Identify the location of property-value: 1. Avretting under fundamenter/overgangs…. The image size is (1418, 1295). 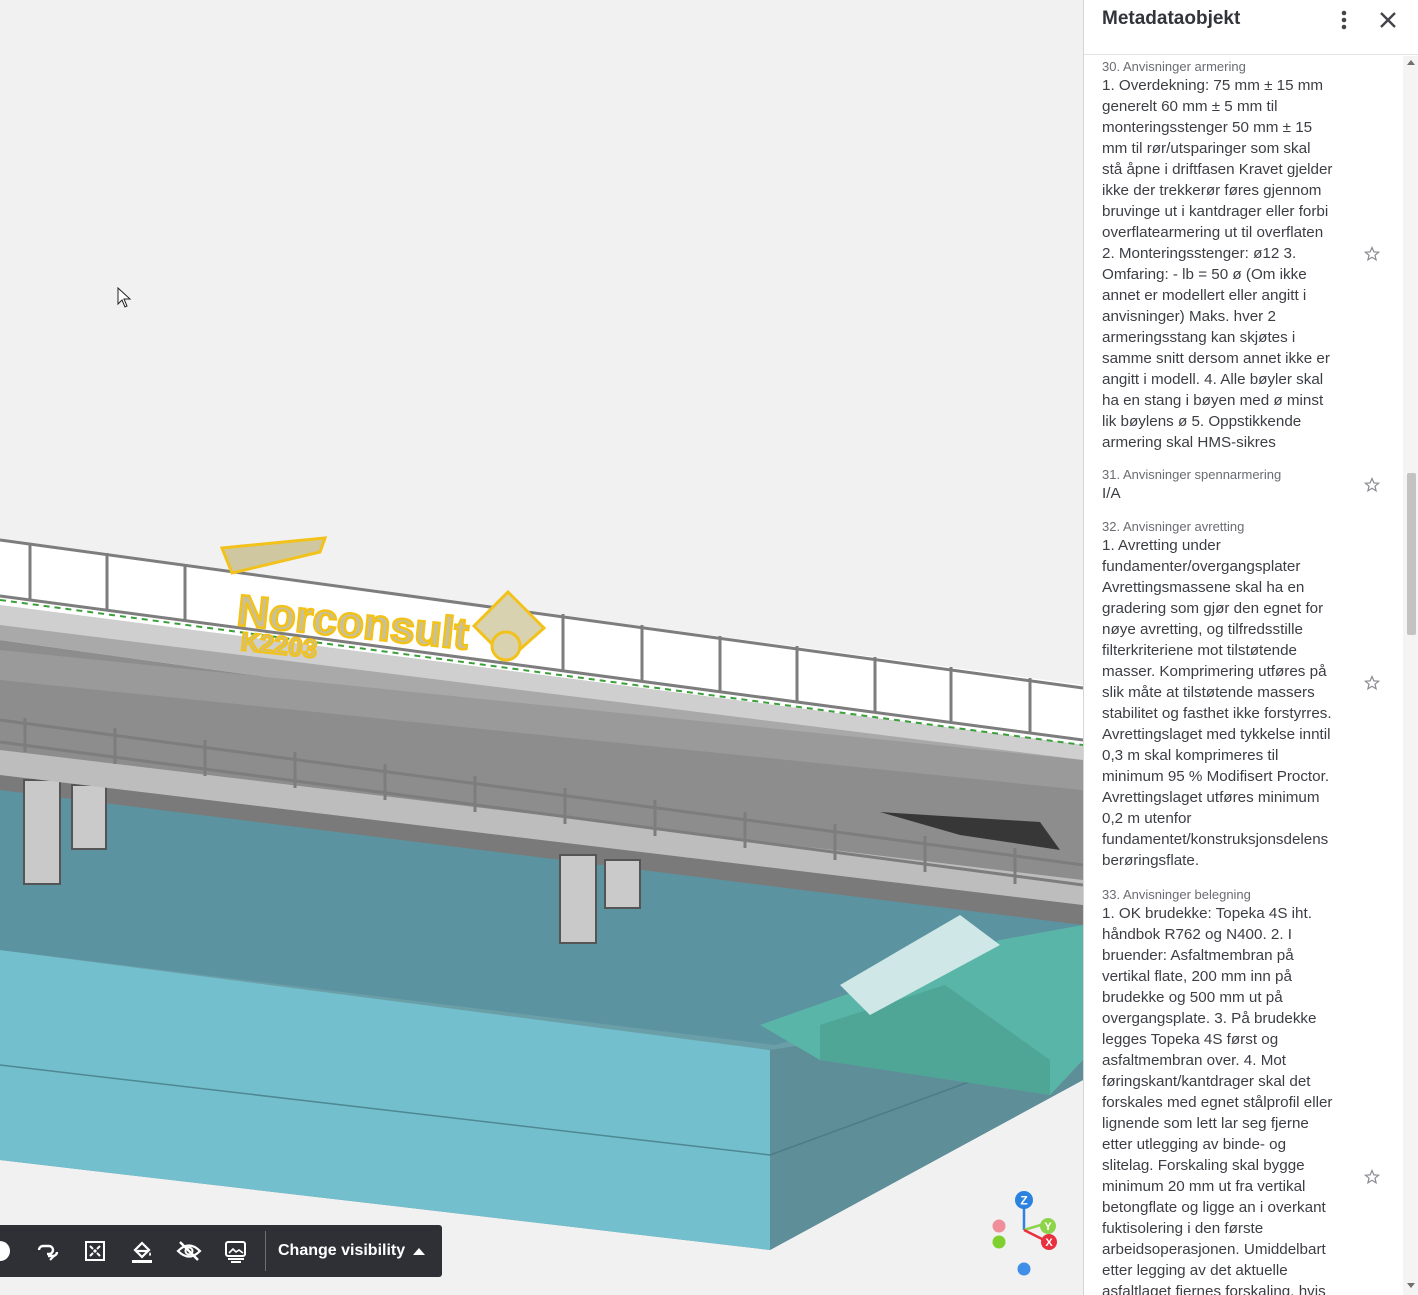
(1217, 703).